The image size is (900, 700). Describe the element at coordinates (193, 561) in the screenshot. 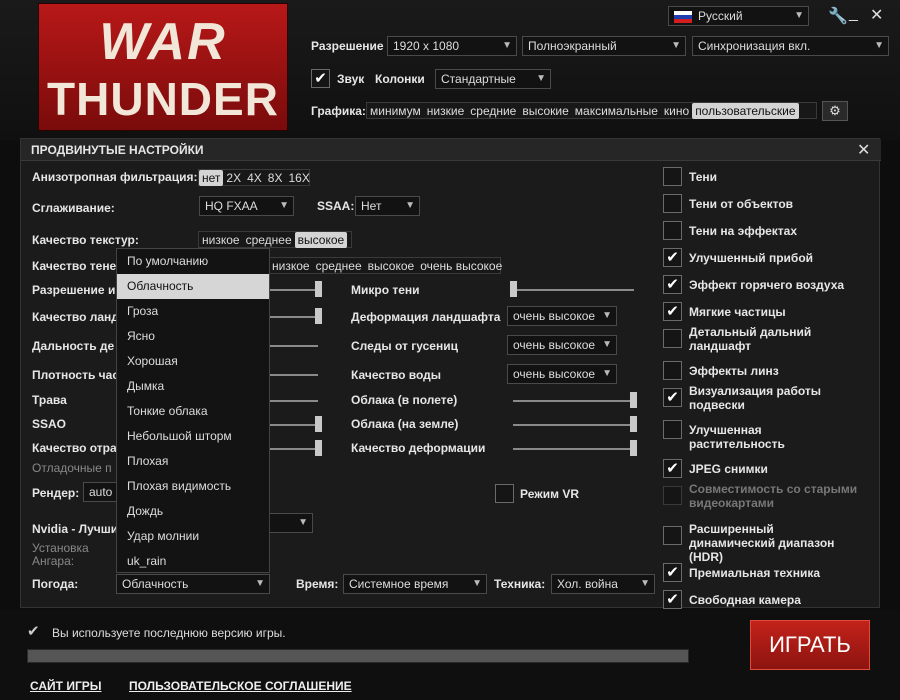

I see `weather-option: uk_rain` at that location.